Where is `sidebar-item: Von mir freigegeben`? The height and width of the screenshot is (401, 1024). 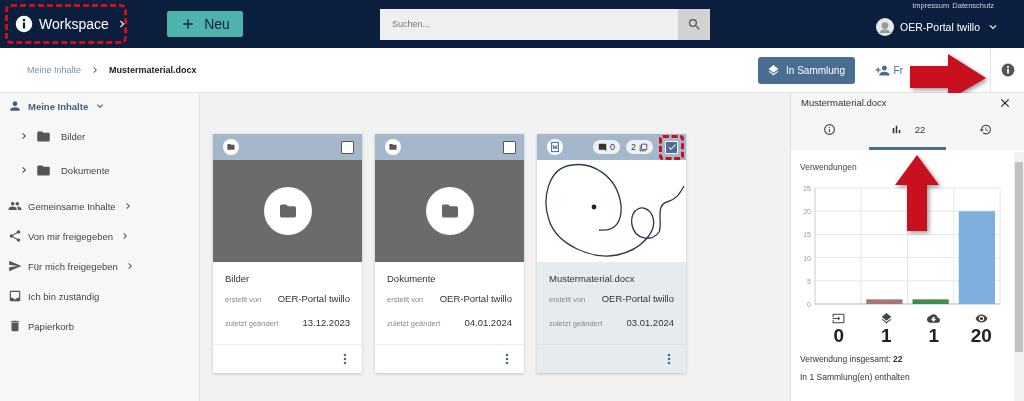
sidebar-item: Von mir freigegeben is located at coordinates (69, 236).